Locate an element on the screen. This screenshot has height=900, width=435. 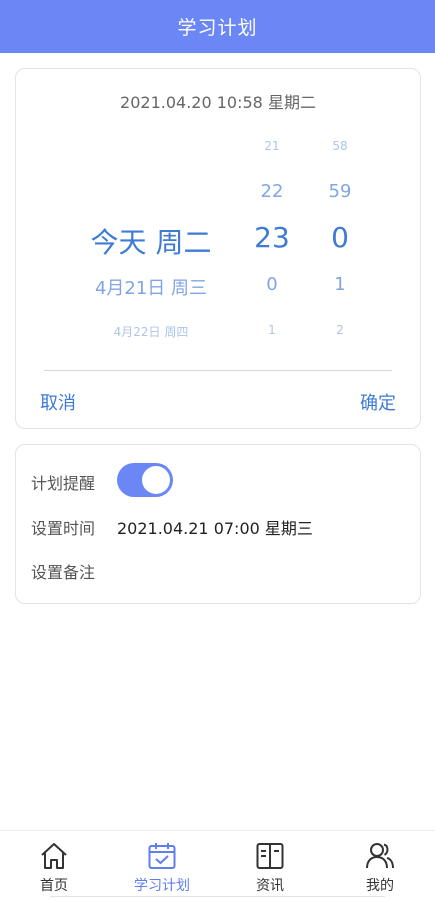
app-header: 学习计划 is located at coordinates (217, 26).